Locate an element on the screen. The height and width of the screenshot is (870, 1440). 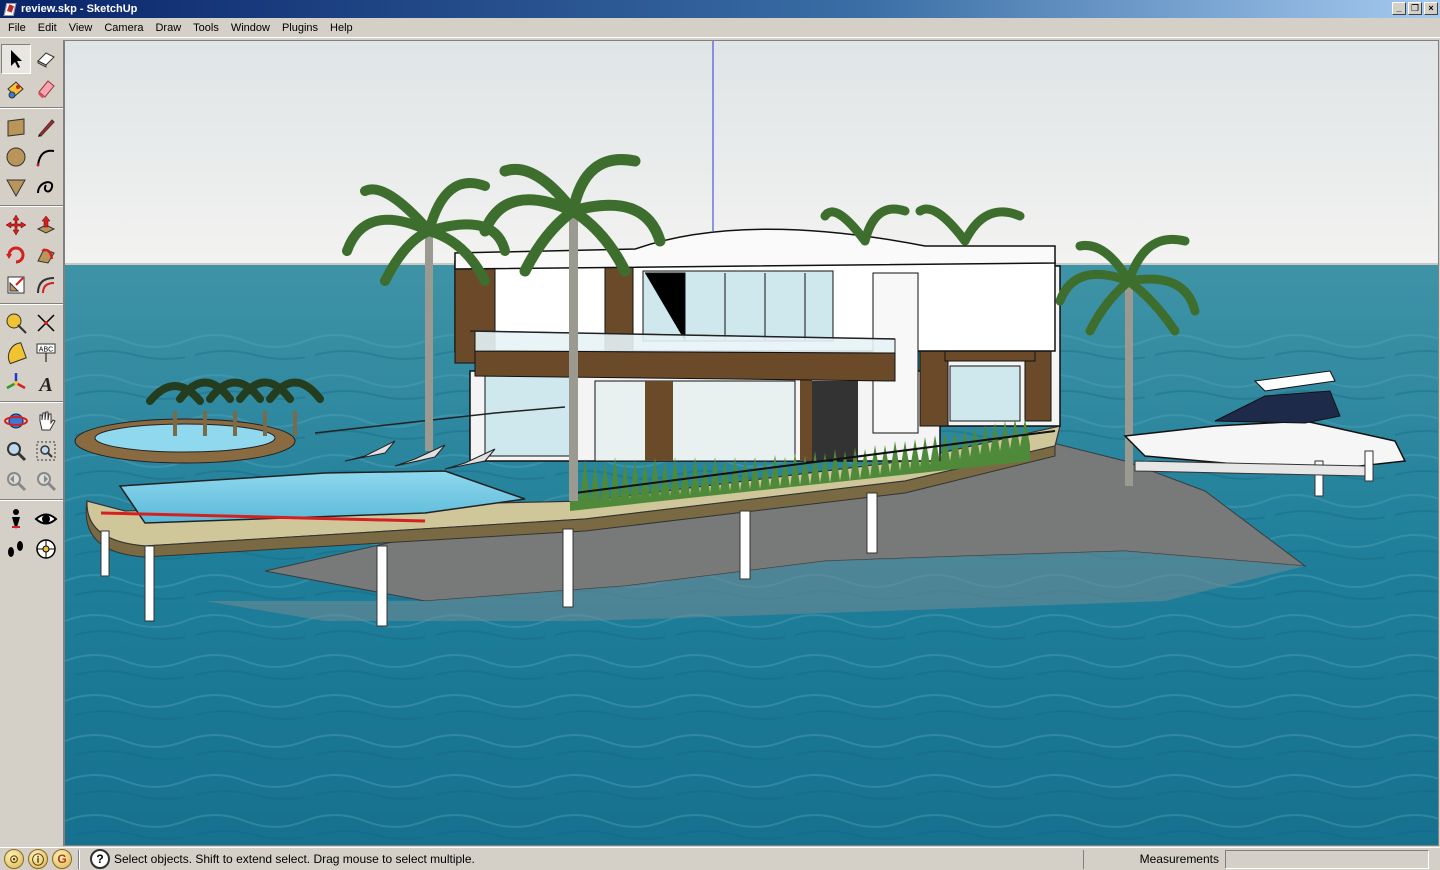
sketchup-app-icon is located at coordinates (10, 9).